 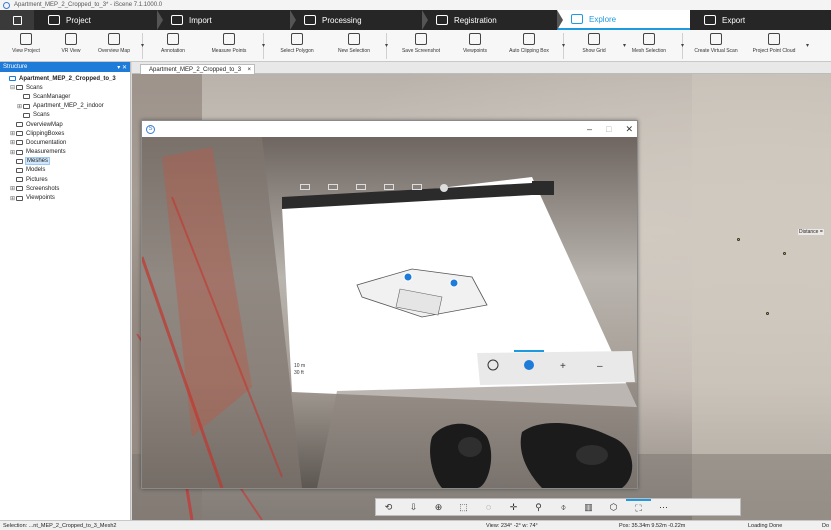 What do you see at coordinates (512, 526) in the screenshot?
I see `status-view: View: 234° -2° w: 74°` at bounding box center [512, 526].